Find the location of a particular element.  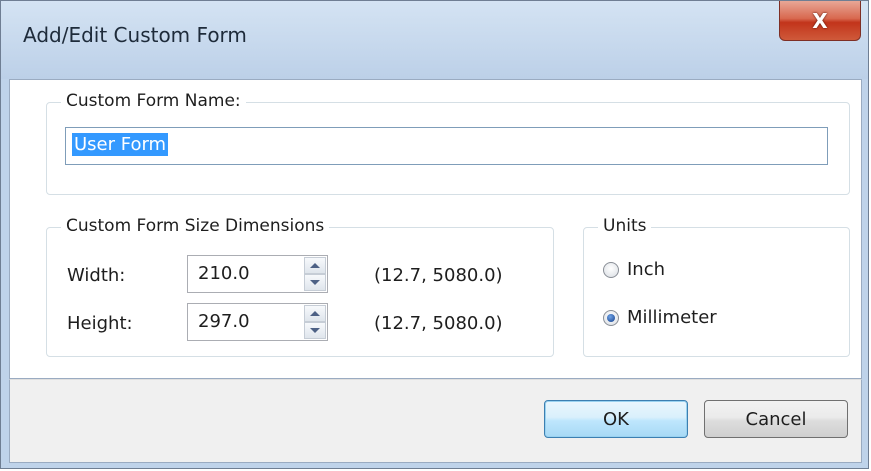

width-label: Width: is located at coordinates (96, 275).